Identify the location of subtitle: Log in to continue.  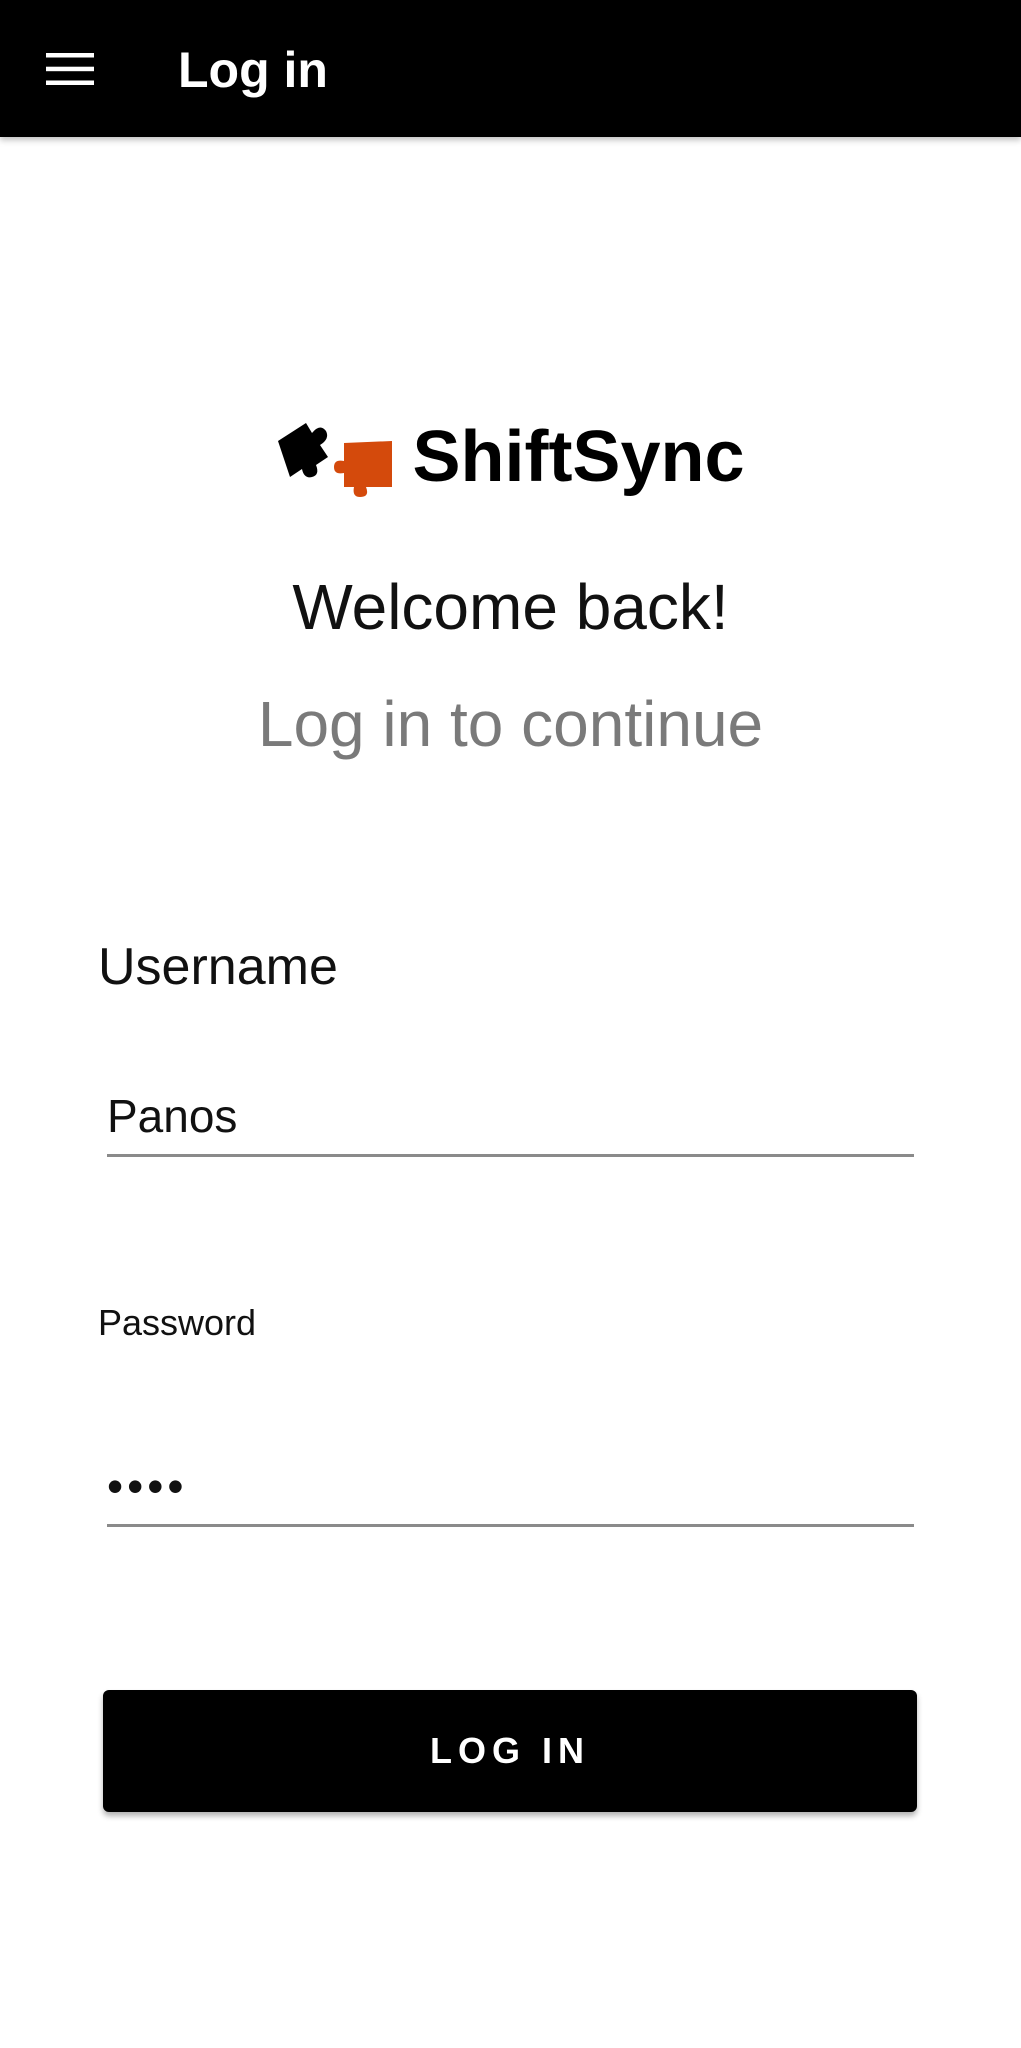
(510, 724).